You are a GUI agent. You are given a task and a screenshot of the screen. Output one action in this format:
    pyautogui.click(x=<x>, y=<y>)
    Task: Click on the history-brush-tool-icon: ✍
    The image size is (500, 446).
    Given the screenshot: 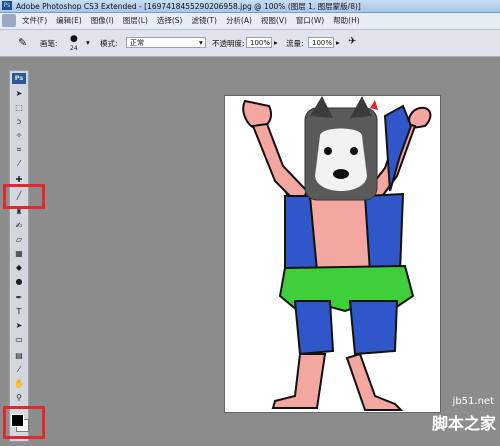 What is the action you would take?
    pyautogui.click(x=19, y=226)
    